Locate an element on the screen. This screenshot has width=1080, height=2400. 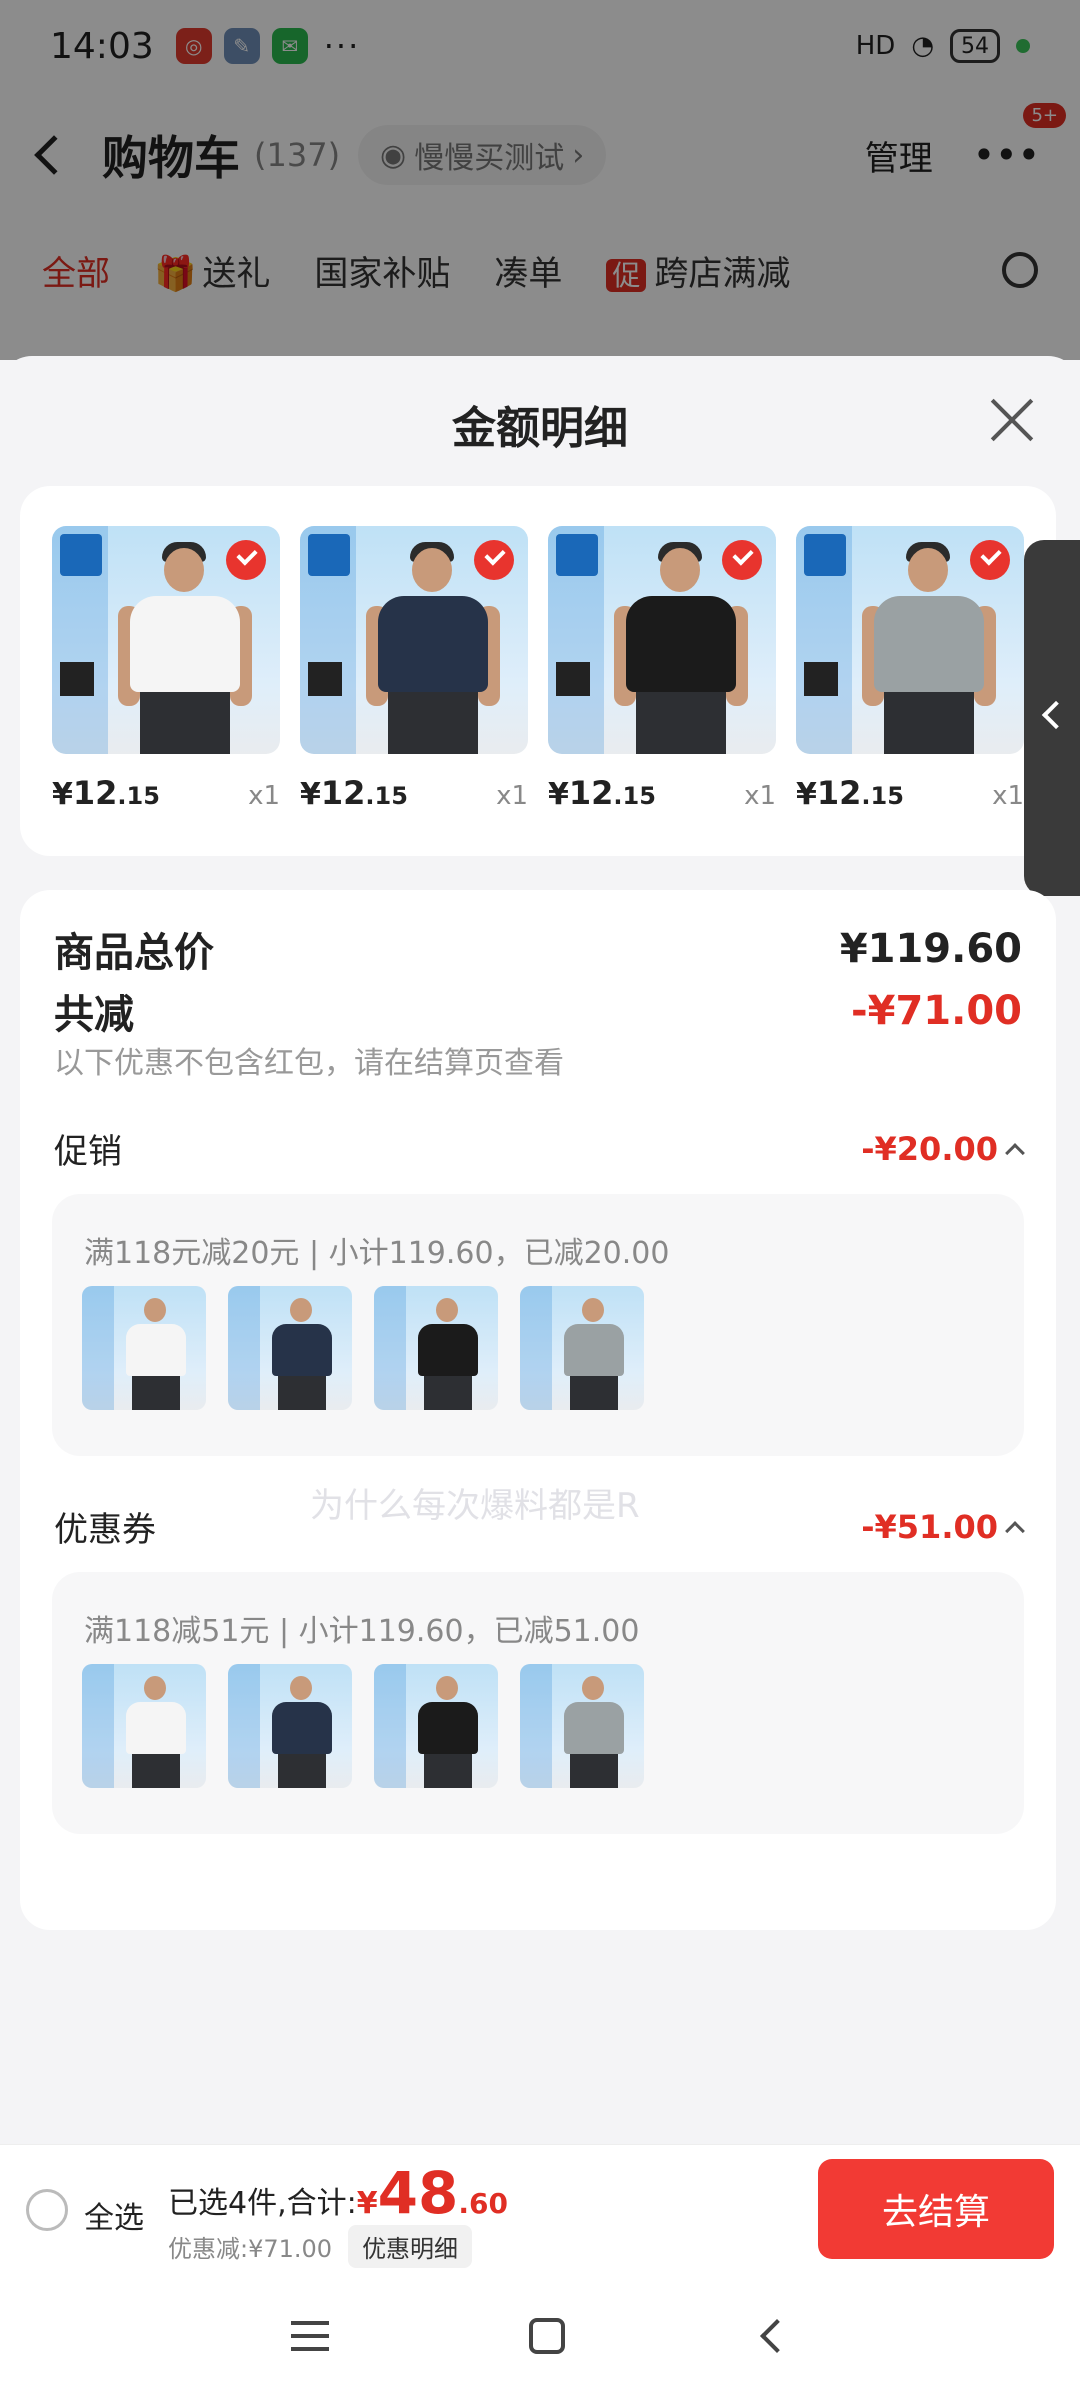
total-value: ¥119.60 is located at coordinates (930, 949).